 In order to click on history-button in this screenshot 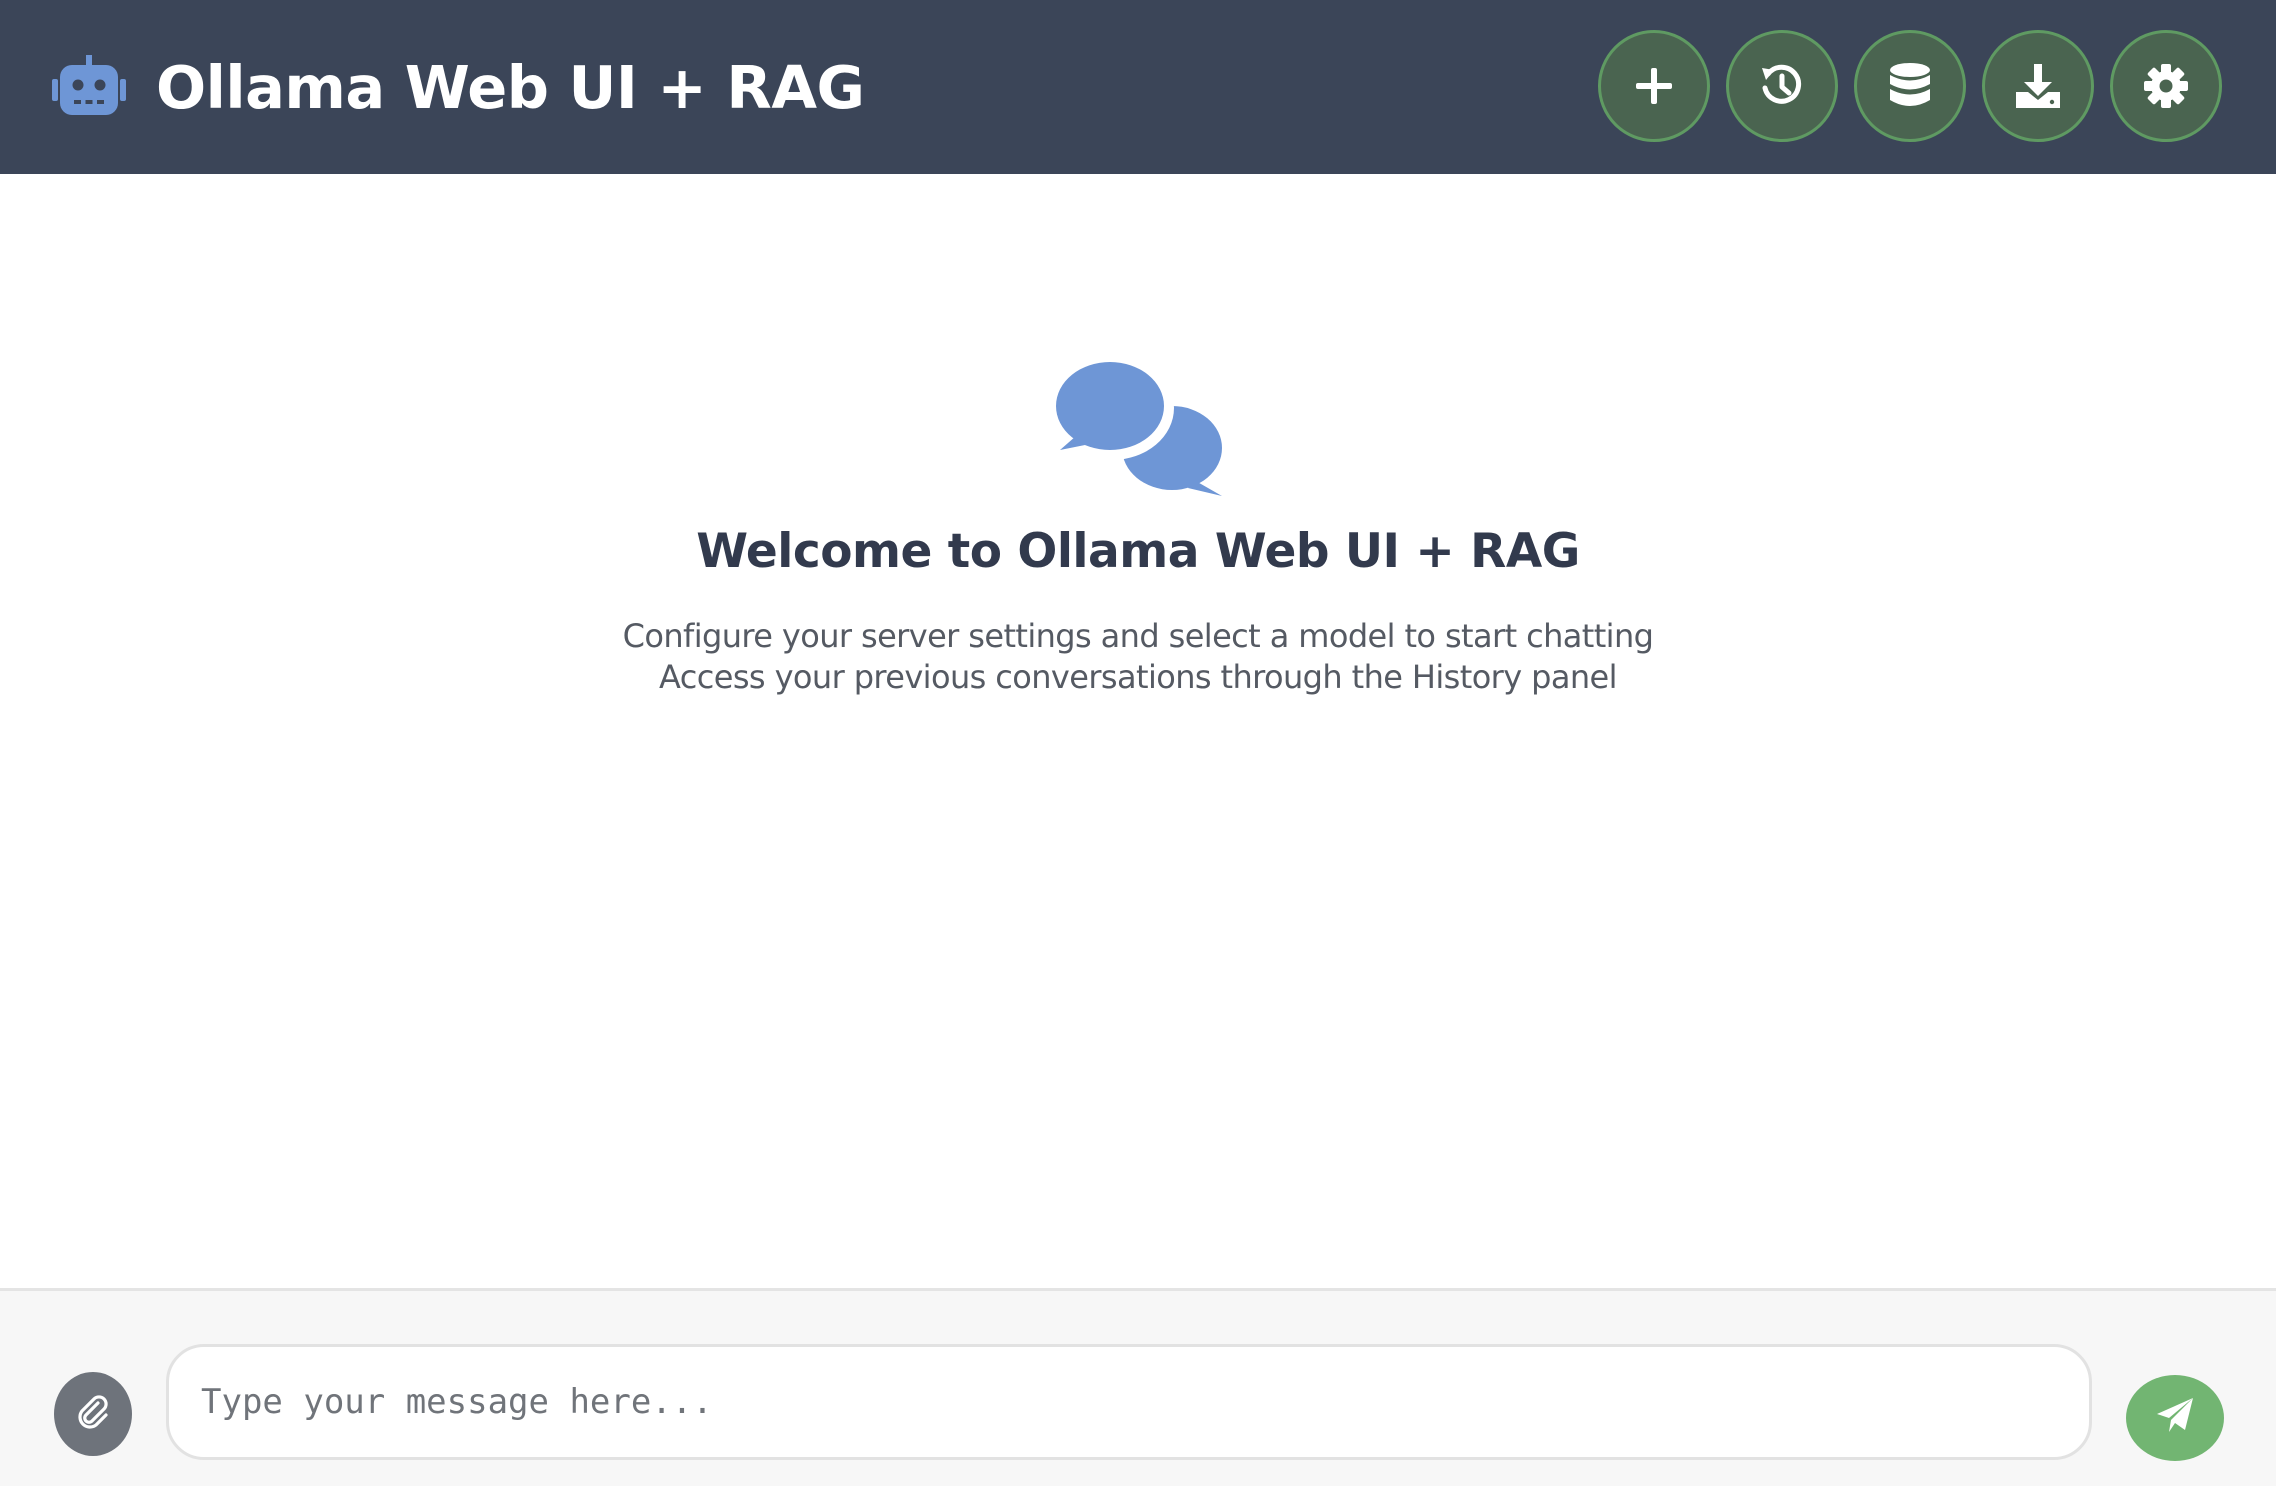, I will do `click(1782, 86)`.